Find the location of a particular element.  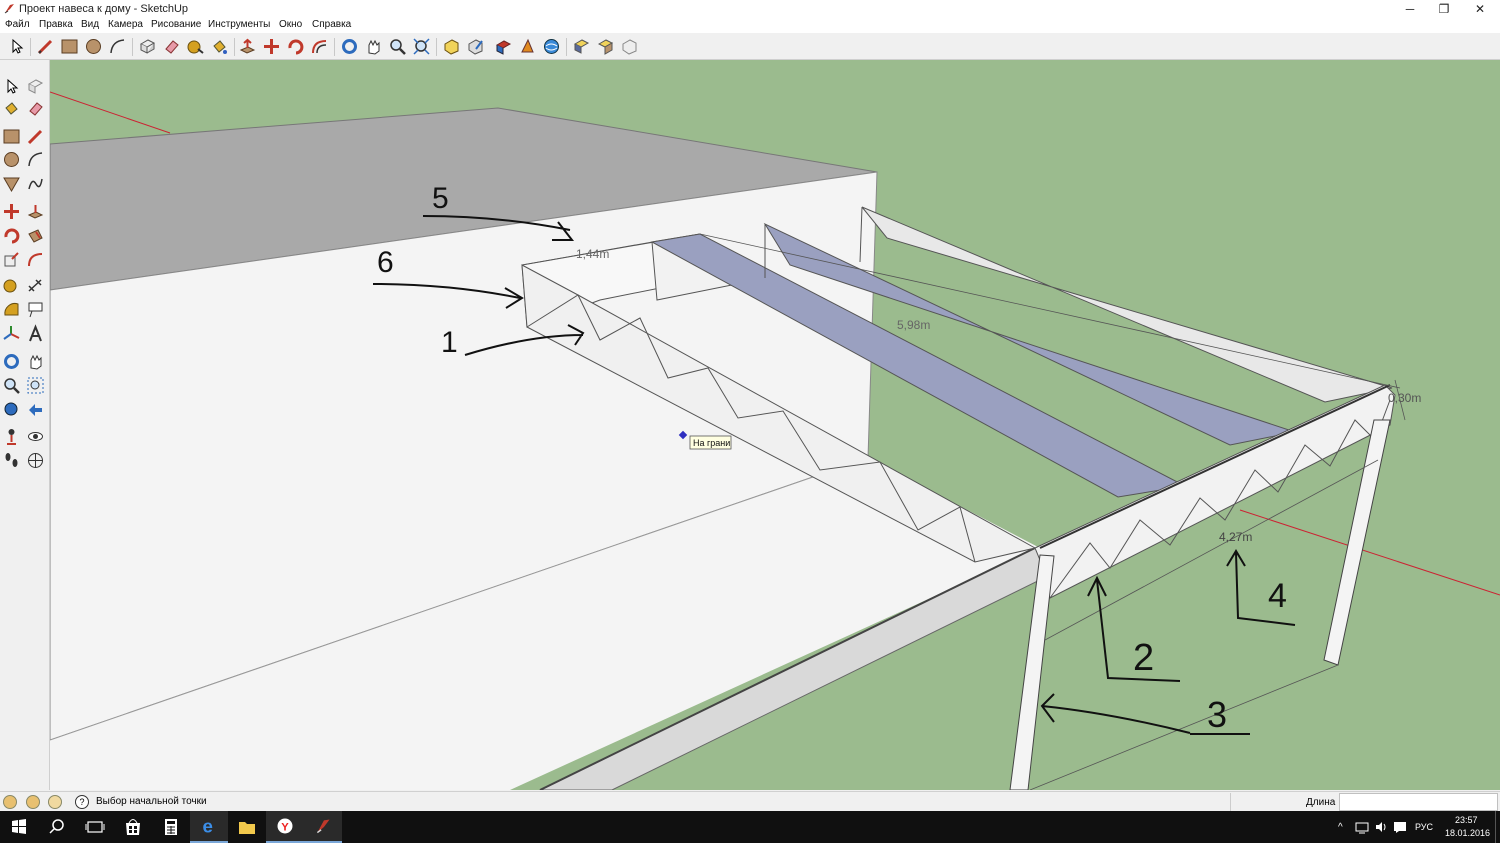

search-icon is located at coordinates (57, 827).